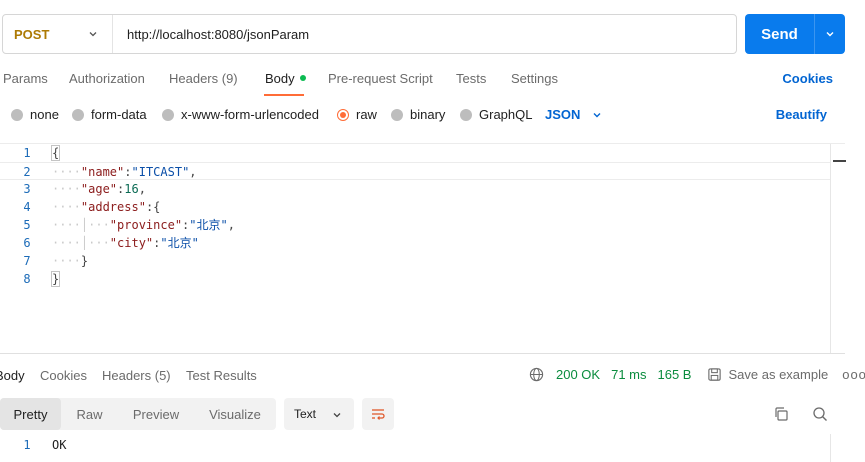  I want to click on code-text: }, so click(55, 279).